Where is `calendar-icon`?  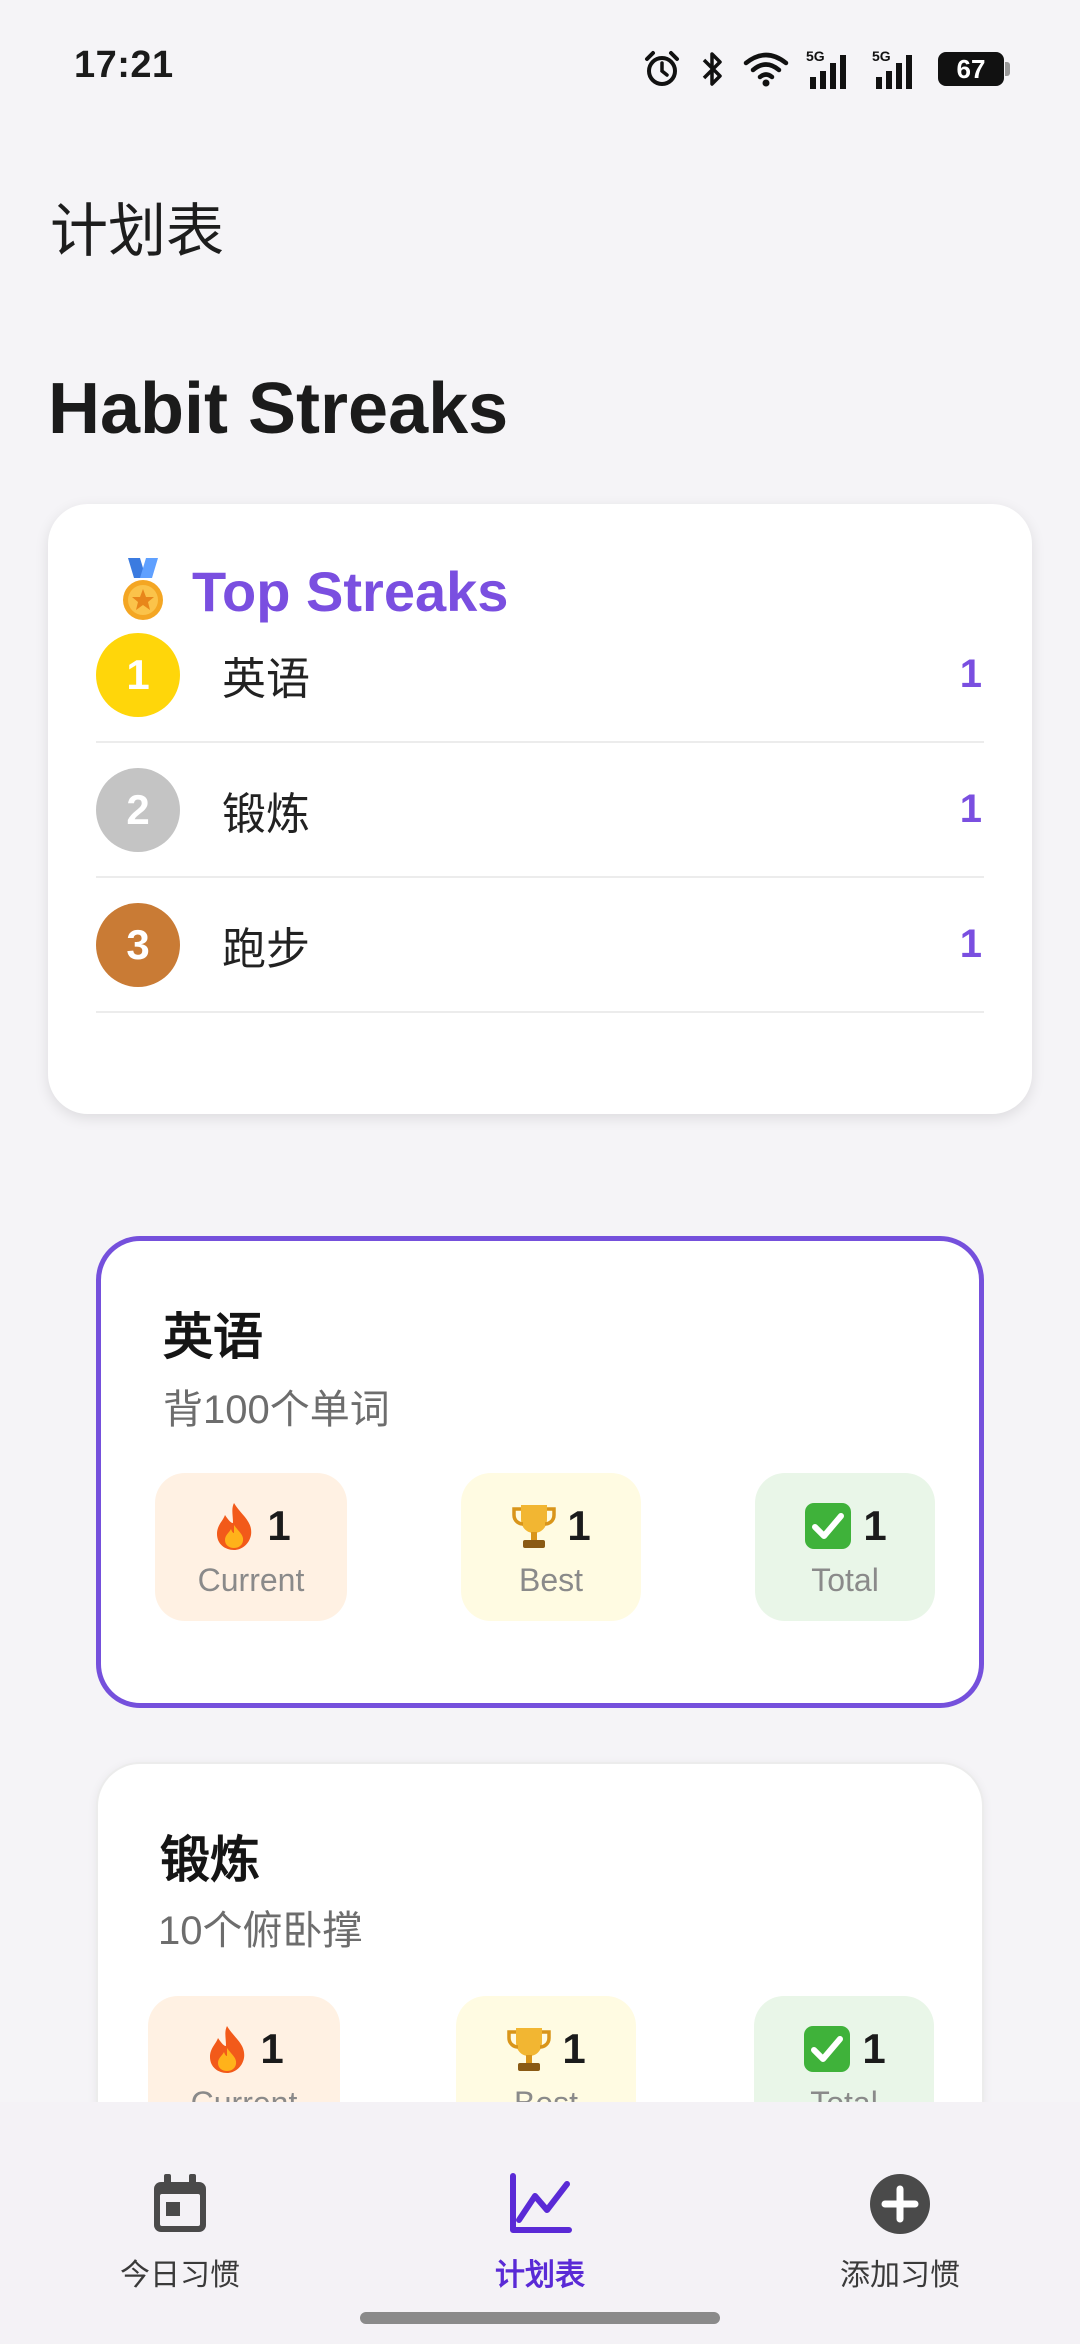 calendar-icon is located at coordinates (180, 2203).